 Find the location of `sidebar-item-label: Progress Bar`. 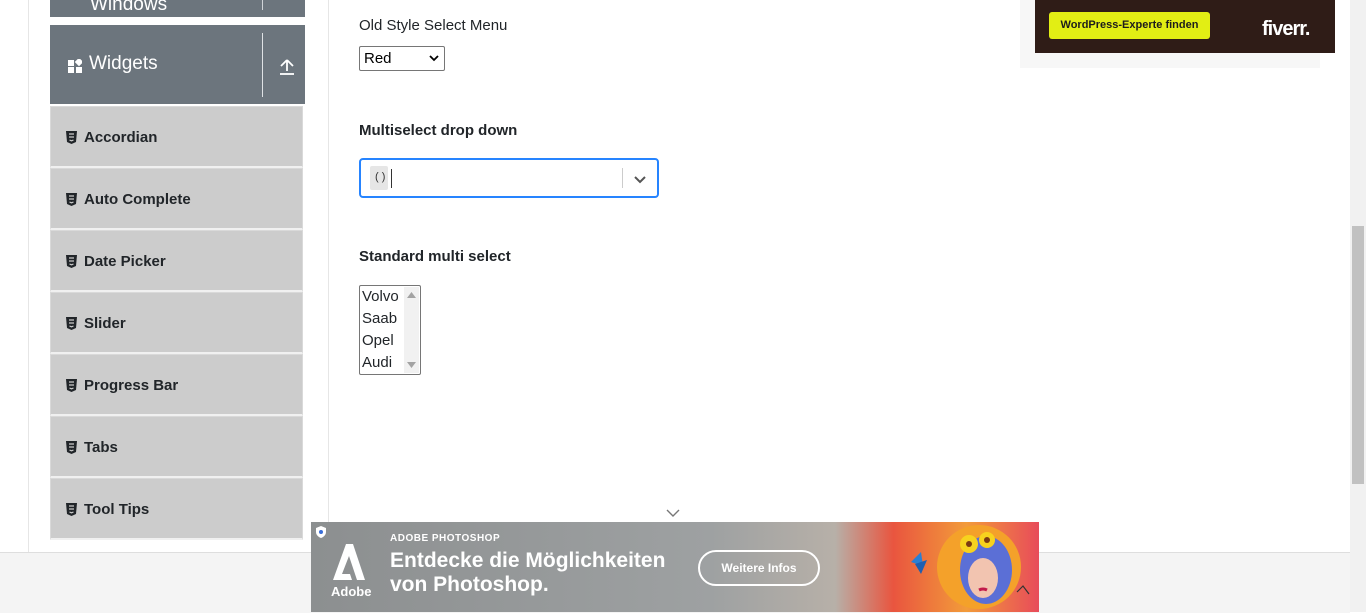

sidebar-item-label: Progress Bar is located at coordinates (131, 385).